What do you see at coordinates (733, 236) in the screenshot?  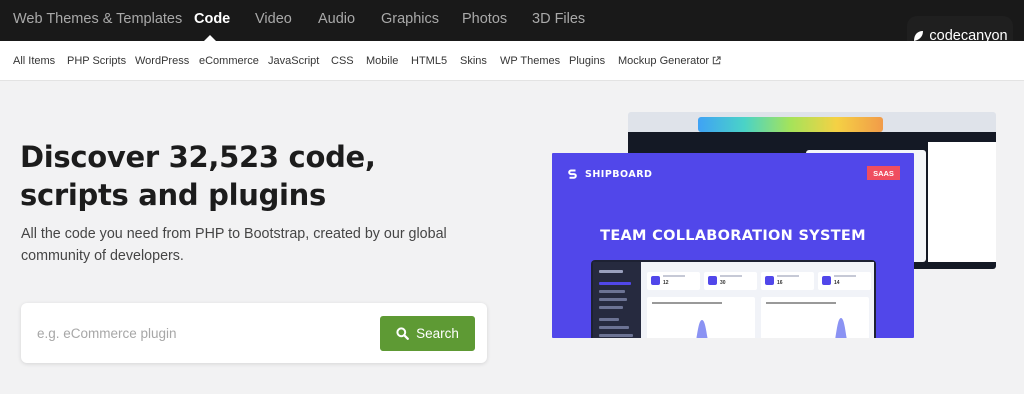 I see `promo-headline: TEAM COLLABORATION SYSTEM` at bounding box center [733, 236].